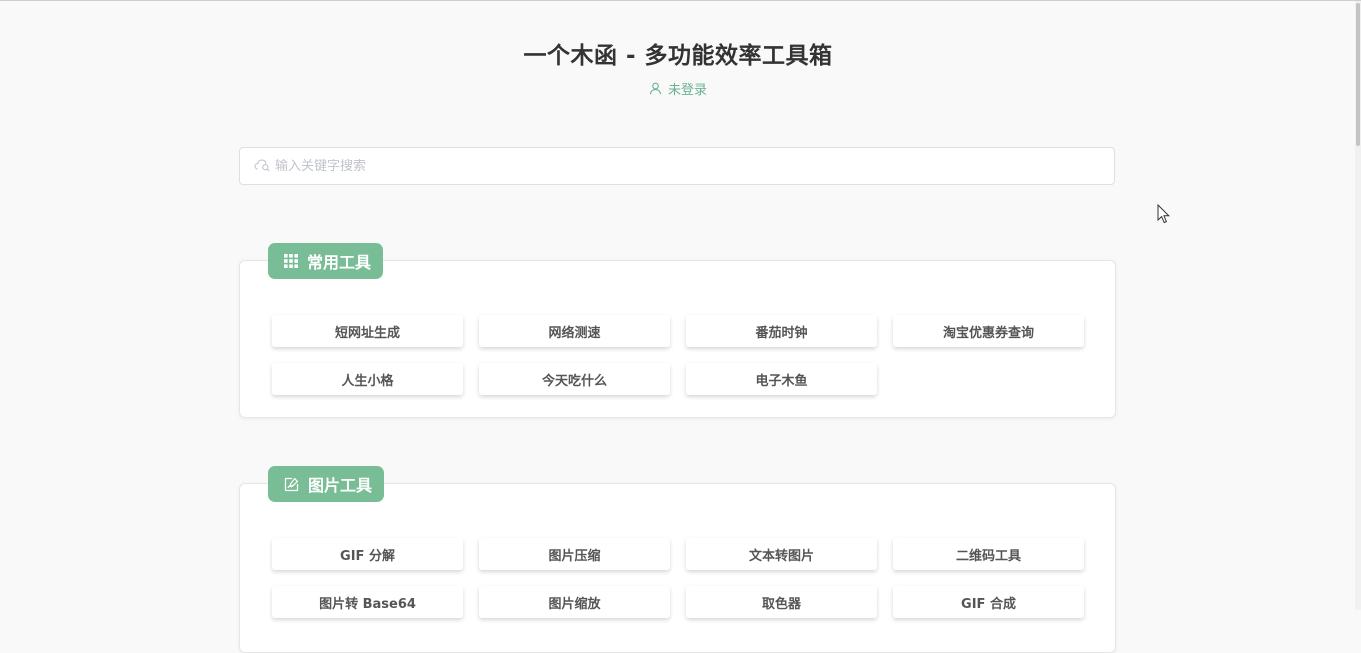  I want to click on cloud-search-icon, so click(262, 166).